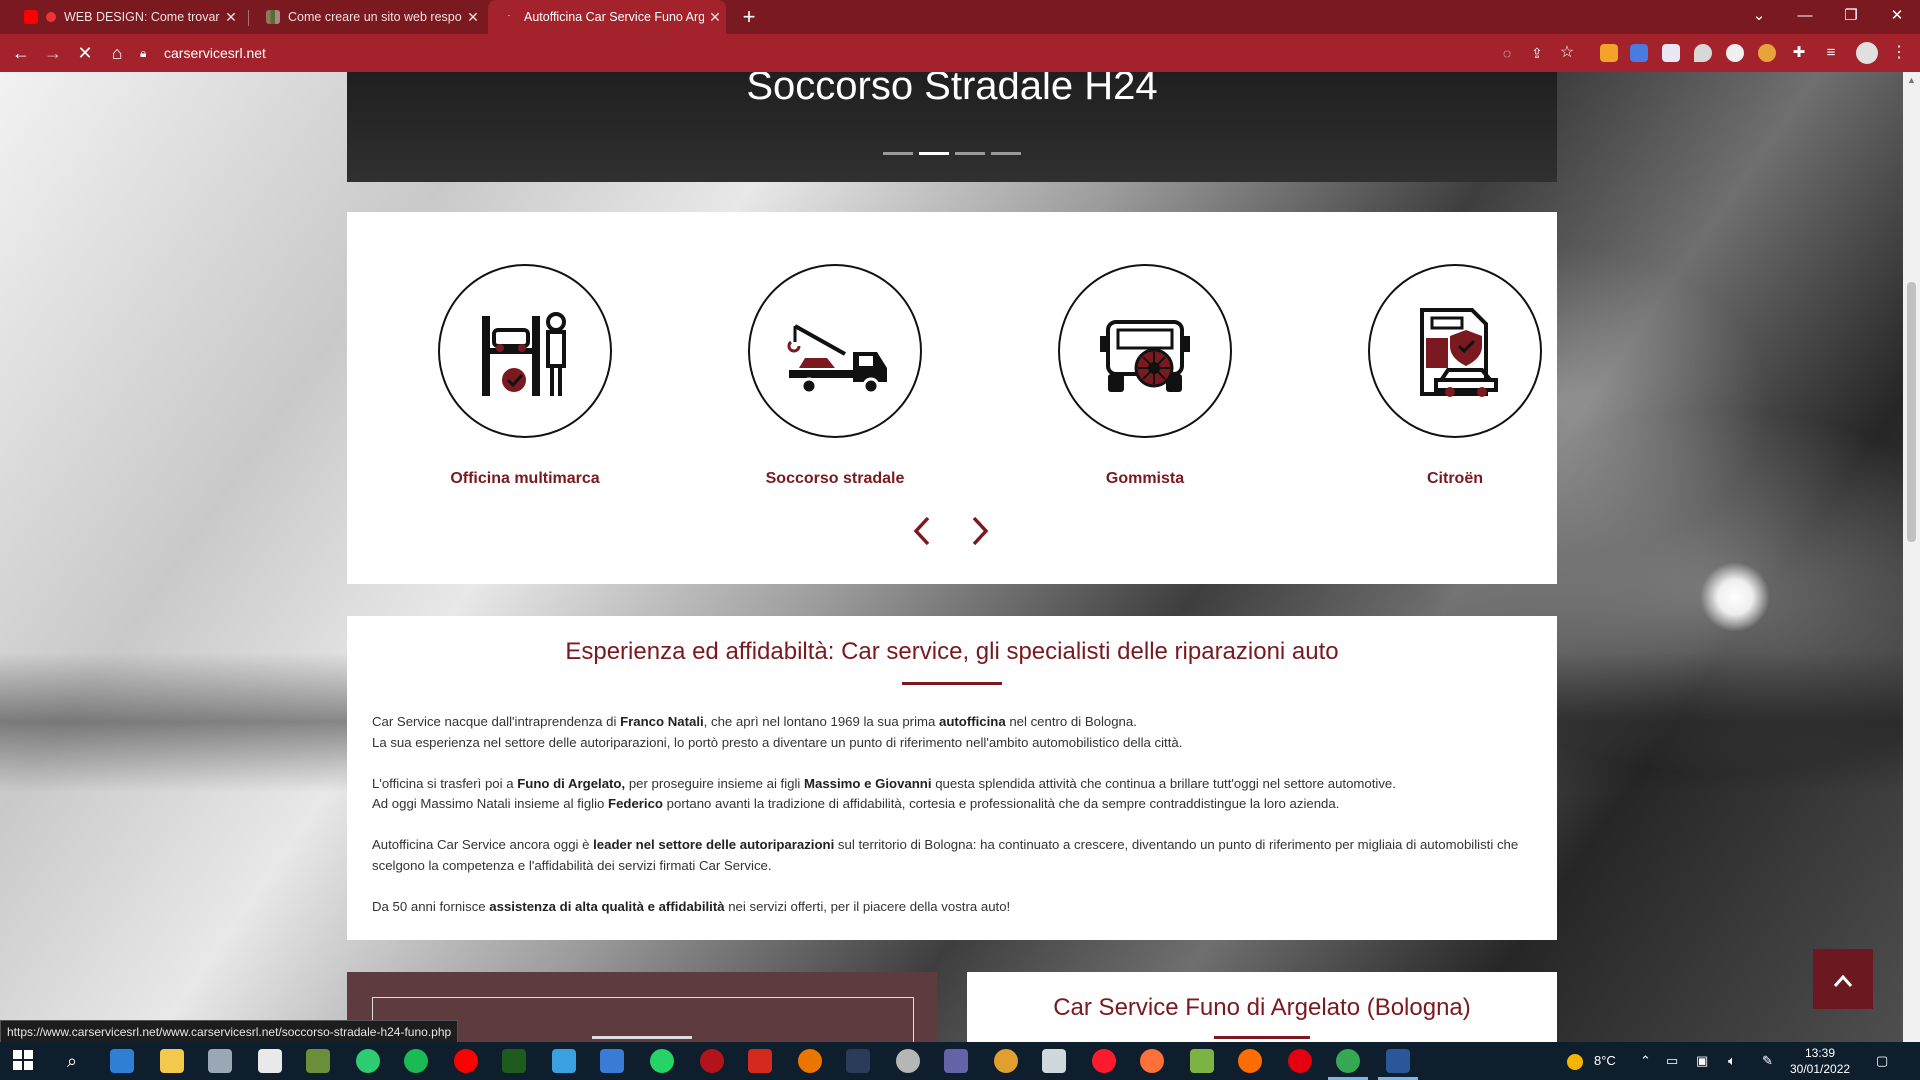  I want to click on teams-icon, so click(956, 1061).